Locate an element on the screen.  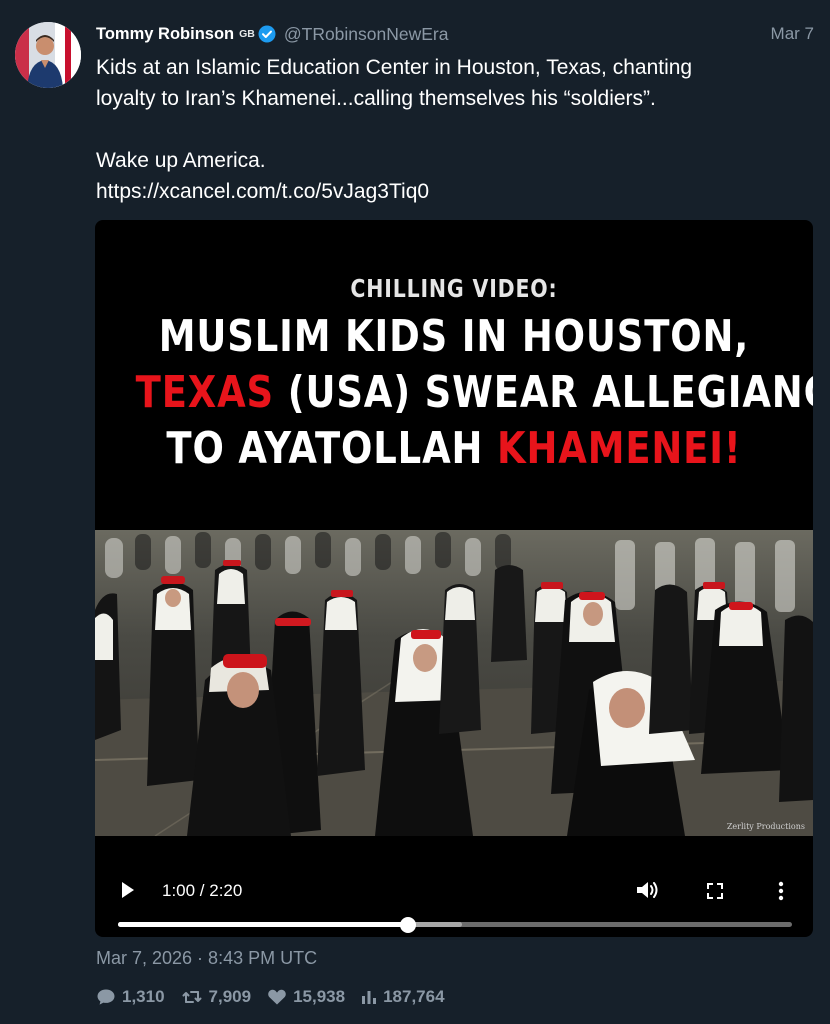
comment-icon is located at coordinates (106, 997).